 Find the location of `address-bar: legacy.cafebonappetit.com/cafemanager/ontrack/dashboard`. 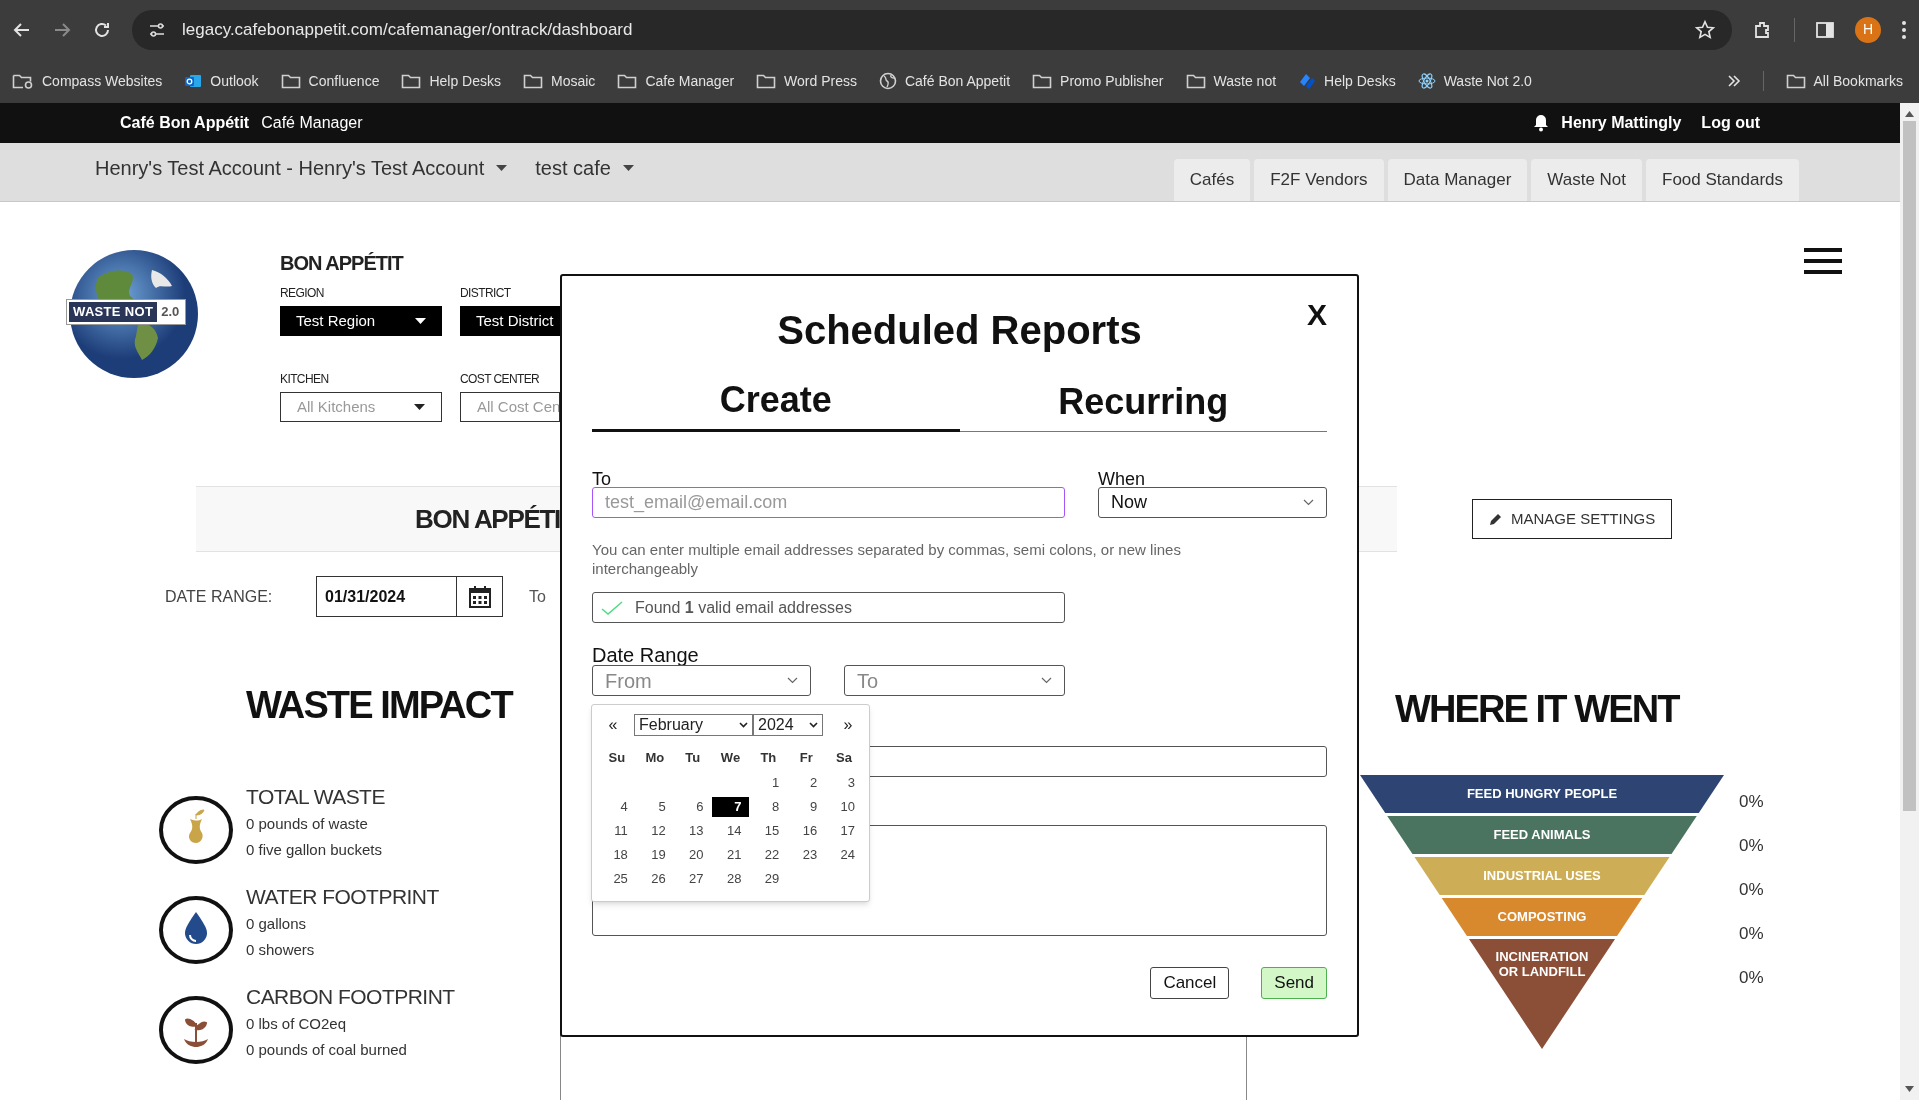

address-bar: legacy.cafebonappetit.com/cafemanager/ontrack/dashboard is located at coordinates (932, 29).